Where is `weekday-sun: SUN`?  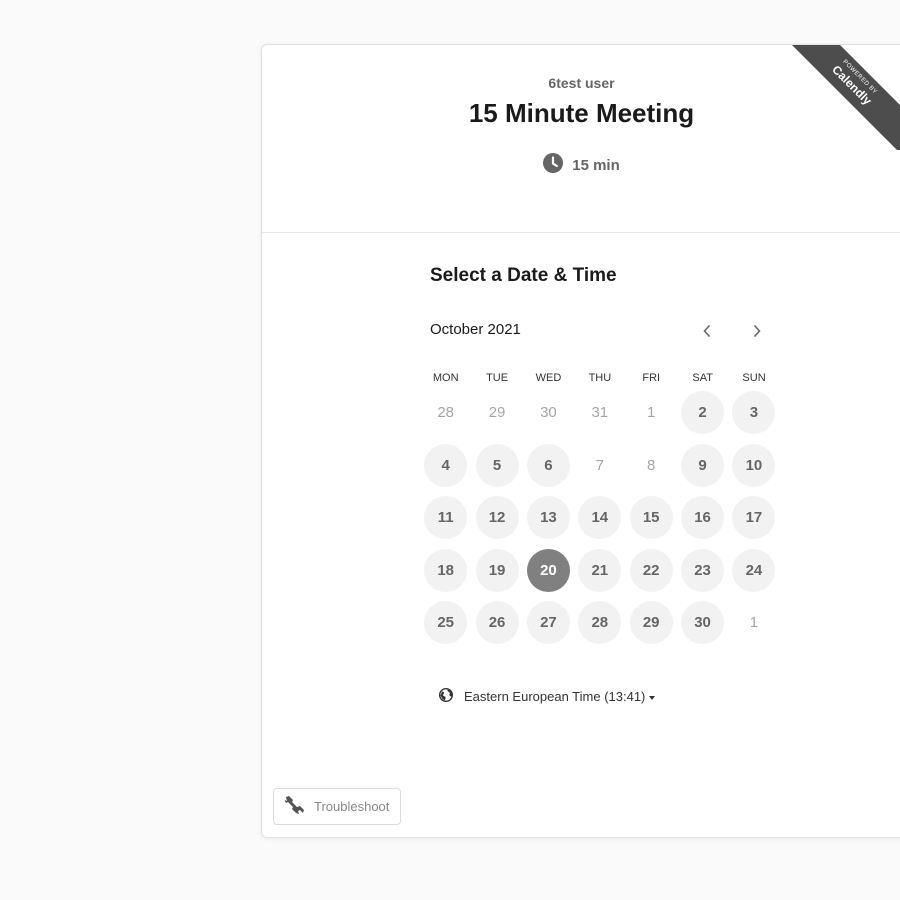
weekday-sun: SUN is located at coordinates (754, 378).